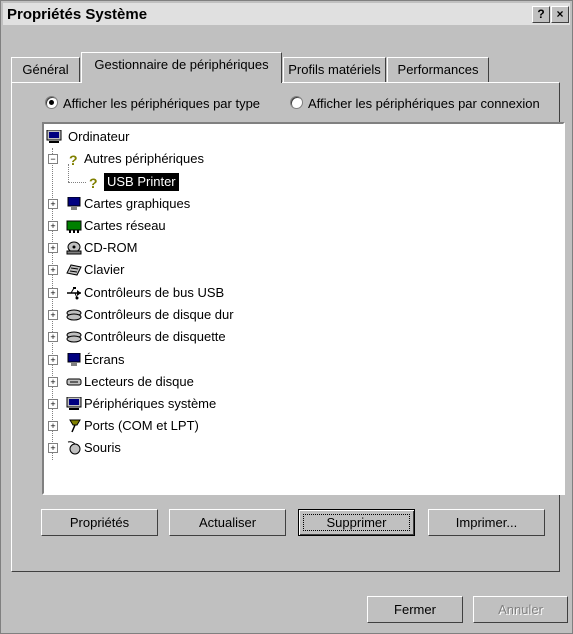 The width and height of the screenshot is (573, 634). What do you see at coordinates (74, 315) in the screenshot?
I see `disk-controller-icon` at bounding box center [74, 315].